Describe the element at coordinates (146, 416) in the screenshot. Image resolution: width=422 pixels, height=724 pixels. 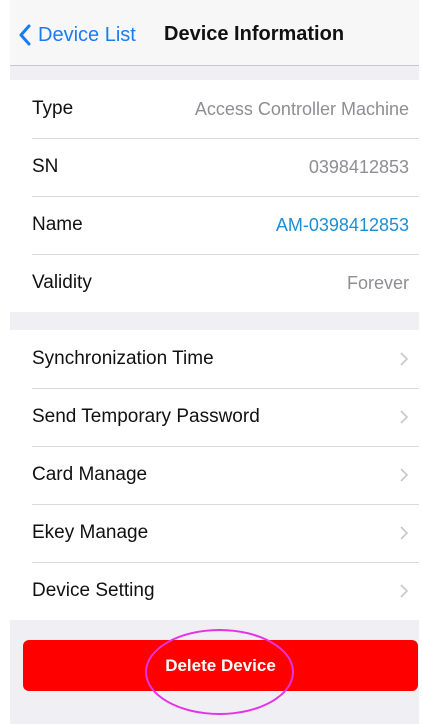
I see `menu-item-label: Send Temporary Password` at that location.